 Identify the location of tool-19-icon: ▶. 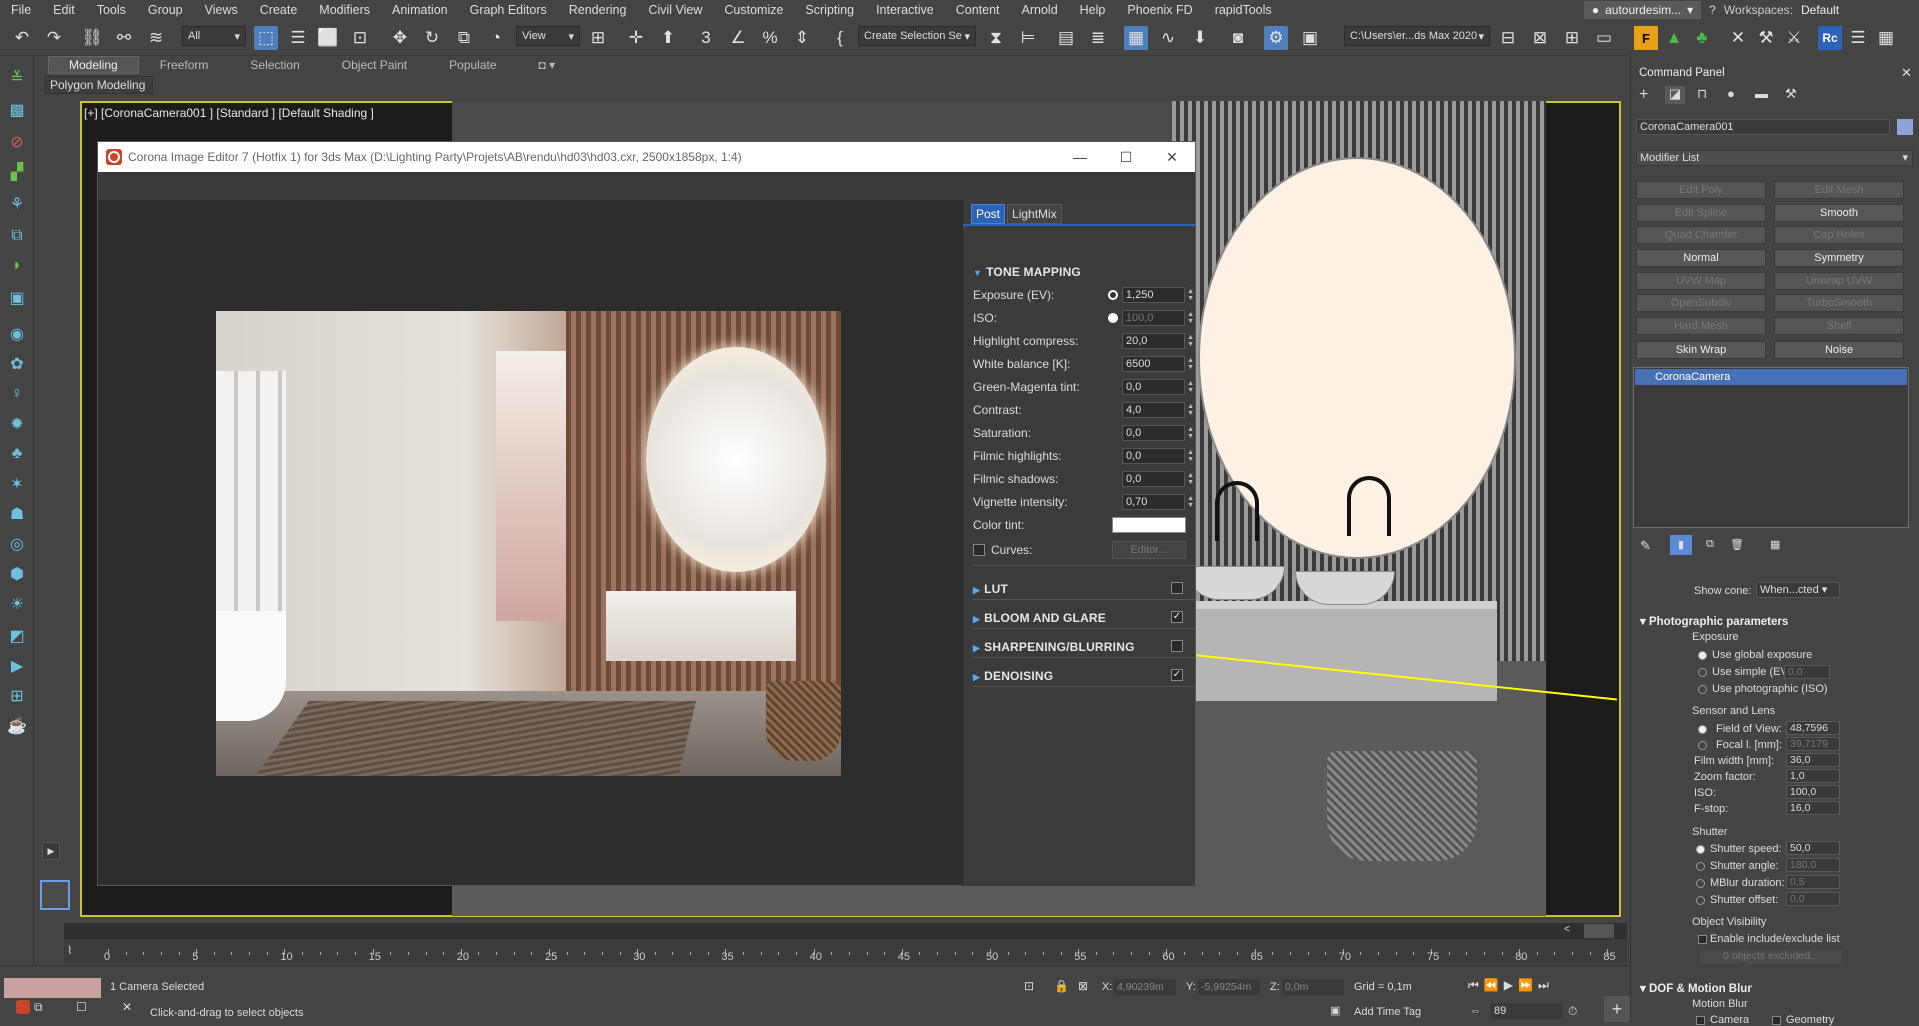
(17, 666).